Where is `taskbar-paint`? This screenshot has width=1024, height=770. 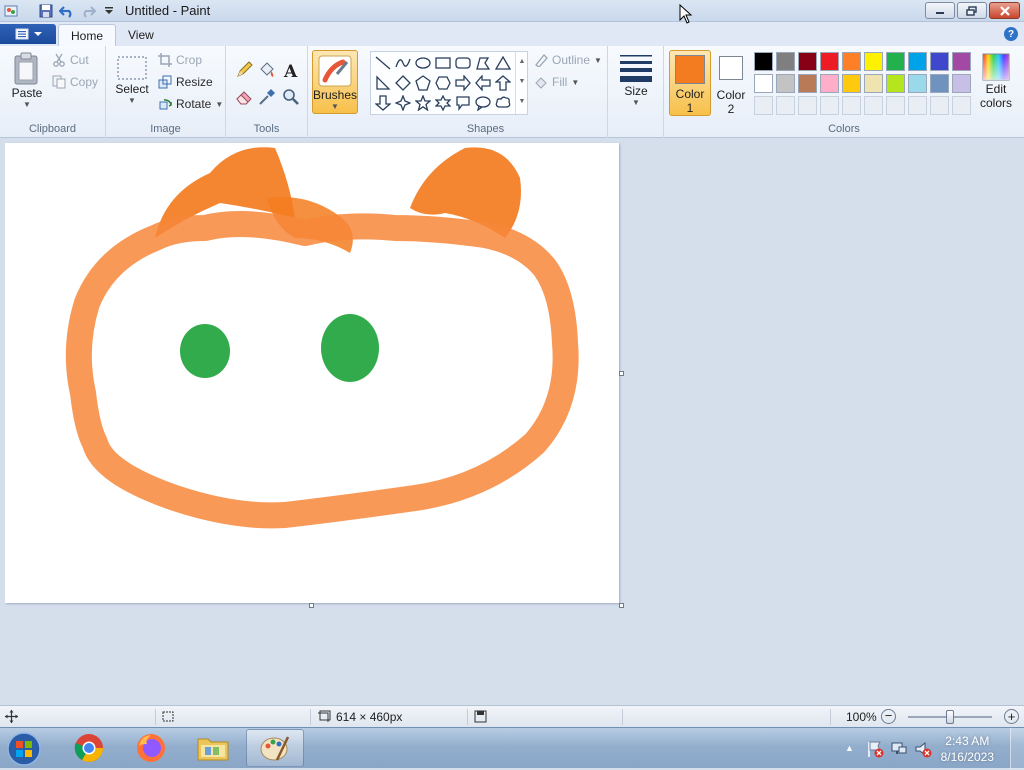
taskbar-paint is located at coordinates (275, 748).